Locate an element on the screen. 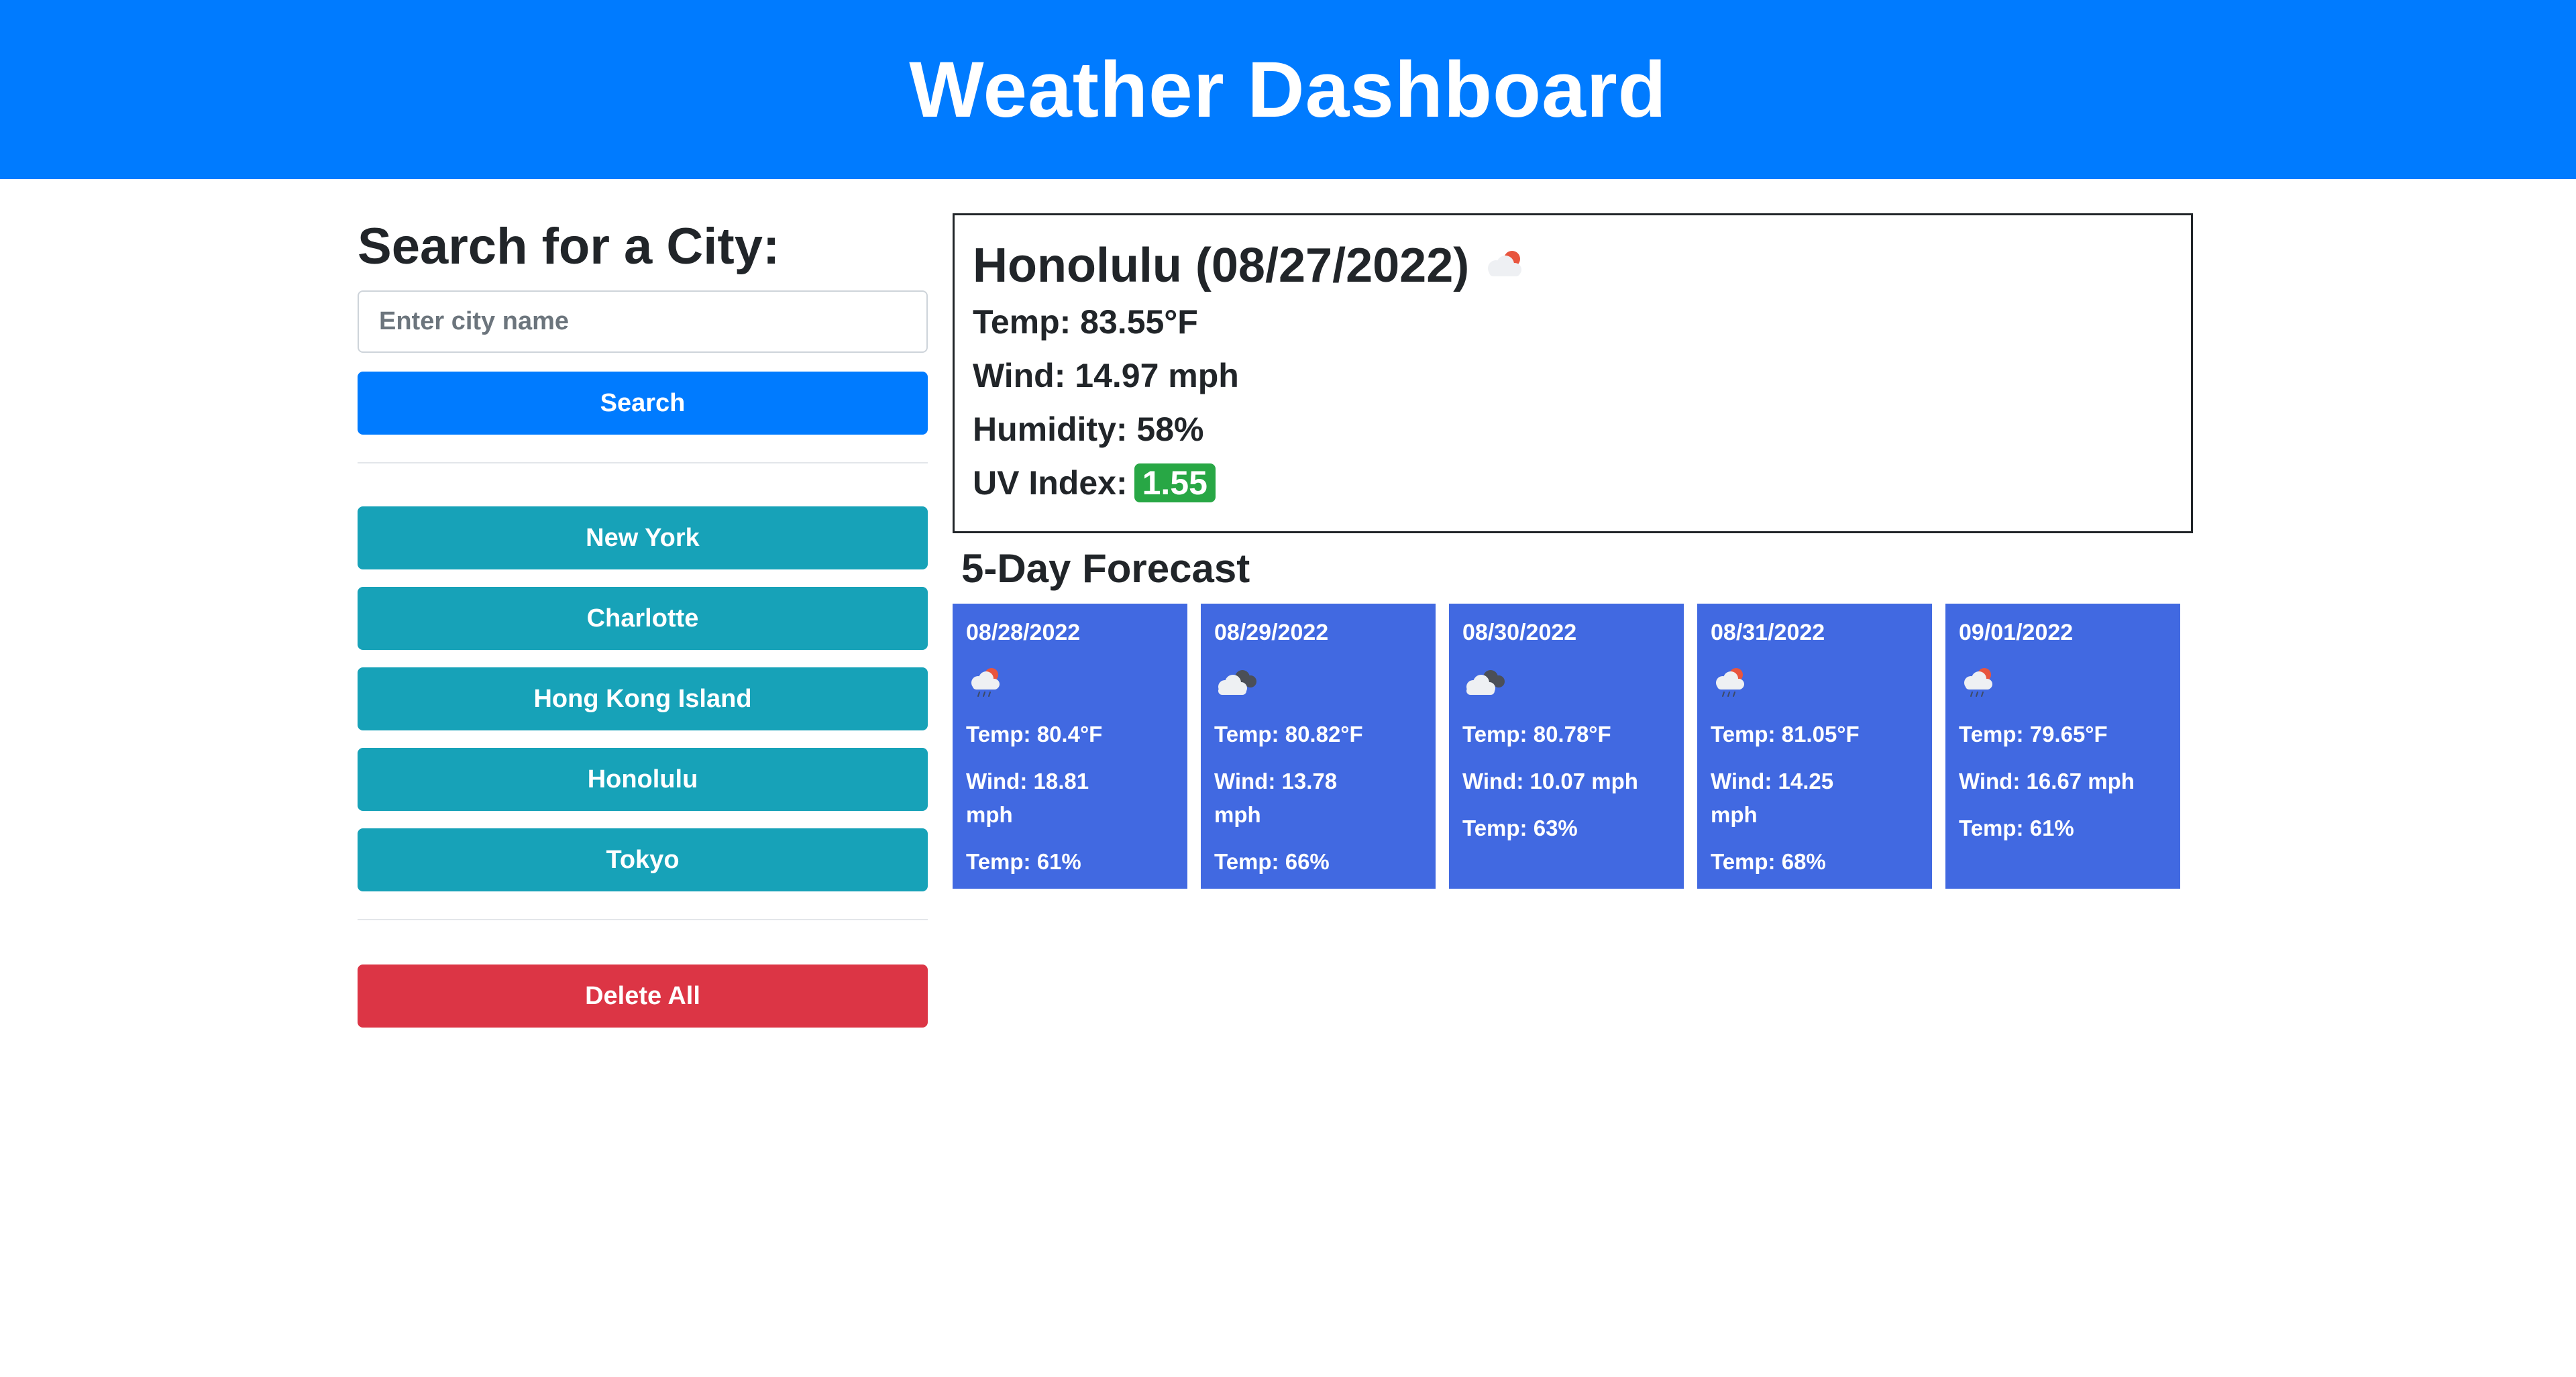 The width and height of the screenshot is (2576, 1377). history-city-button: Hong Kong Island is located at coordinates (643, 698).